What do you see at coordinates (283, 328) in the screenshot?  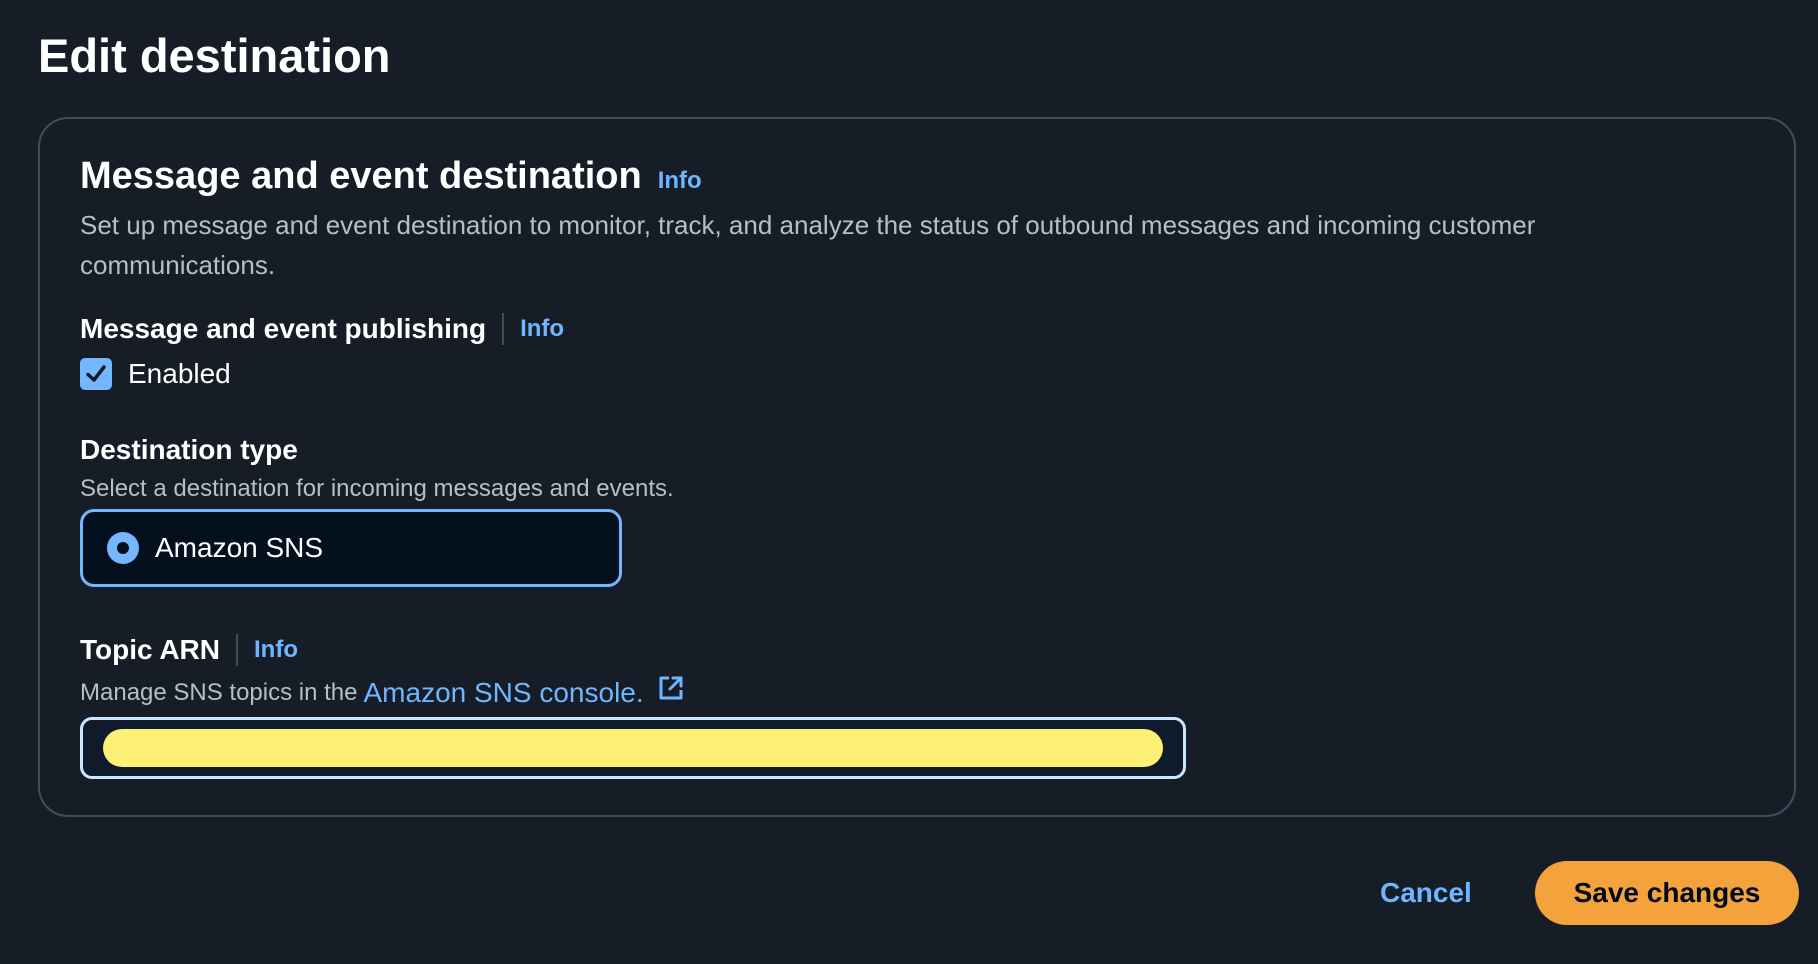 I see `publishing-label: Message and event publishing` at bounding box center [283, 328].